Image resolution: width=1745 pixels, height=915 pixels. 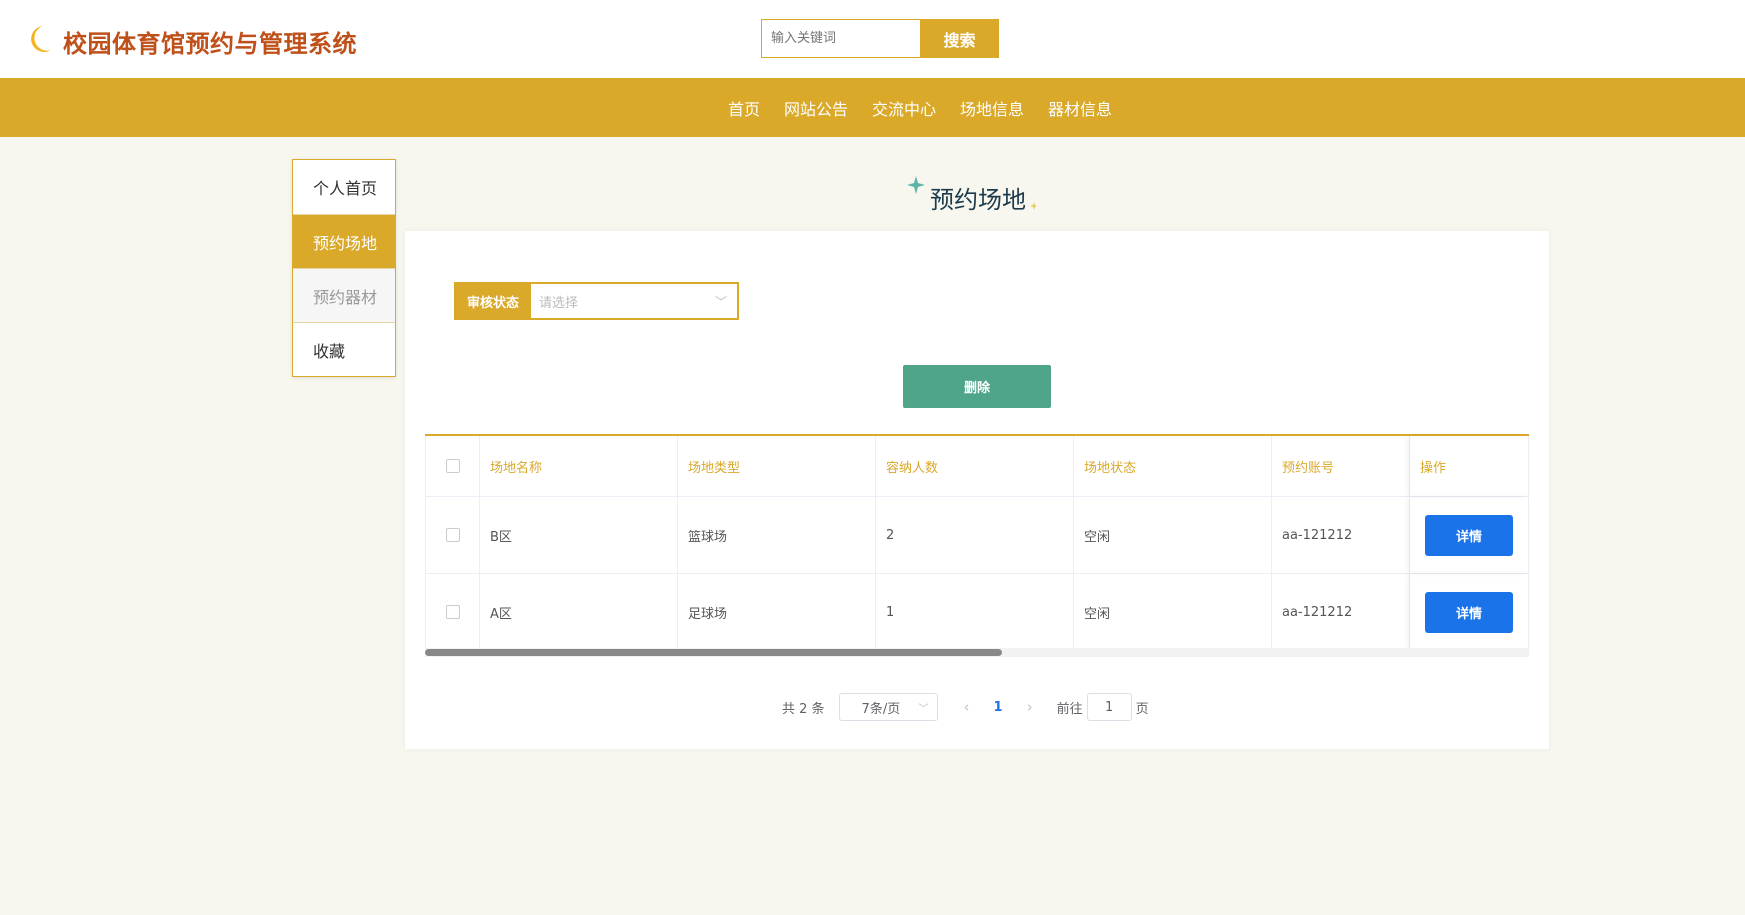 I want to click on main-nav: 首页 网站公告 交流中心 场地信息 器材信息, so click(x=872, y=107).